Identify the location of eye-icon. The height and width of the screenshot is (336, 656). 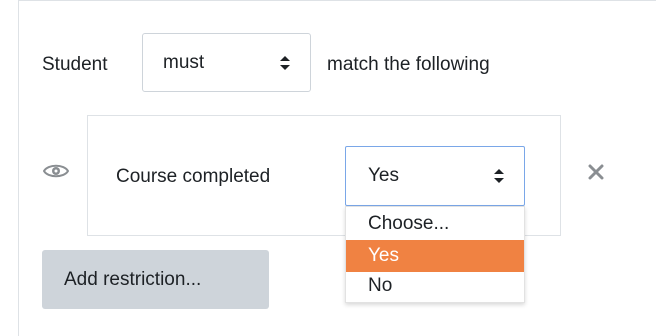
(56, 171).